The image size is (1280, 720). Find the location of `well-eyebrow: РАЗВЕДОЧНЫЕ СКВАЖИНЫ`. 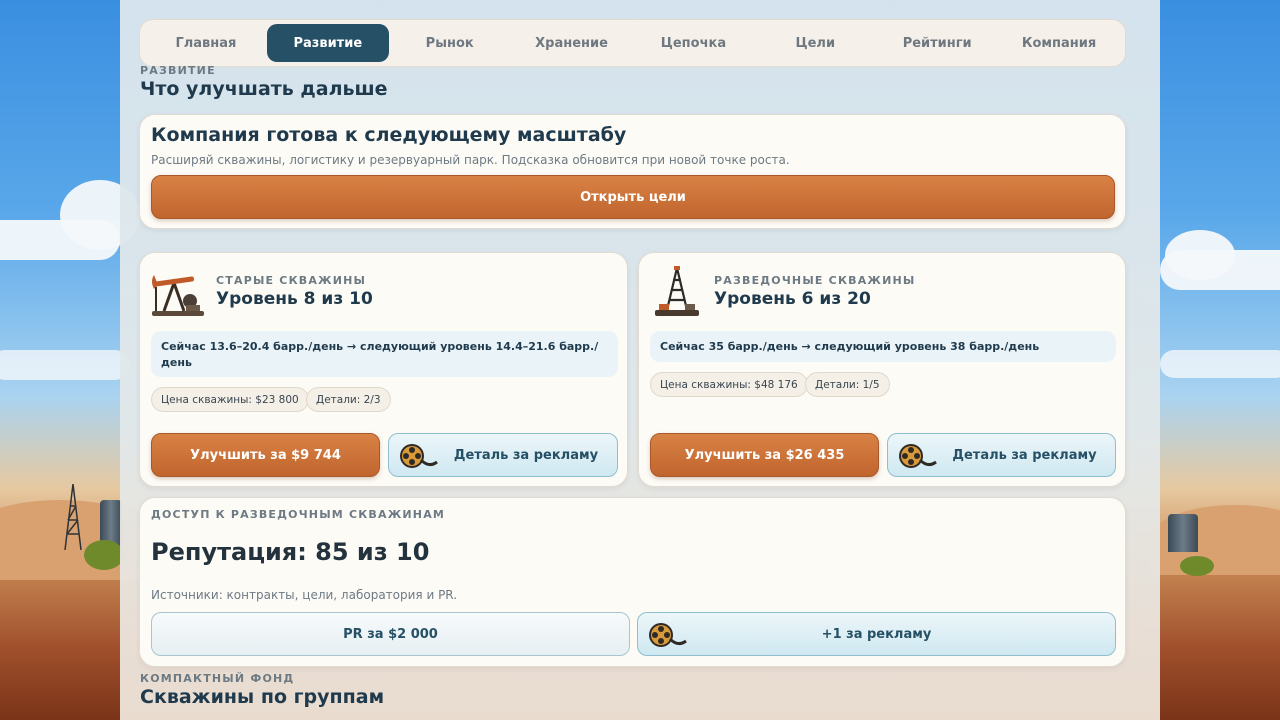

well-eyebrow: РАЗВЕДОЧНЫЕ СКВАЖИНЫ is located at coordinates (815, 280).